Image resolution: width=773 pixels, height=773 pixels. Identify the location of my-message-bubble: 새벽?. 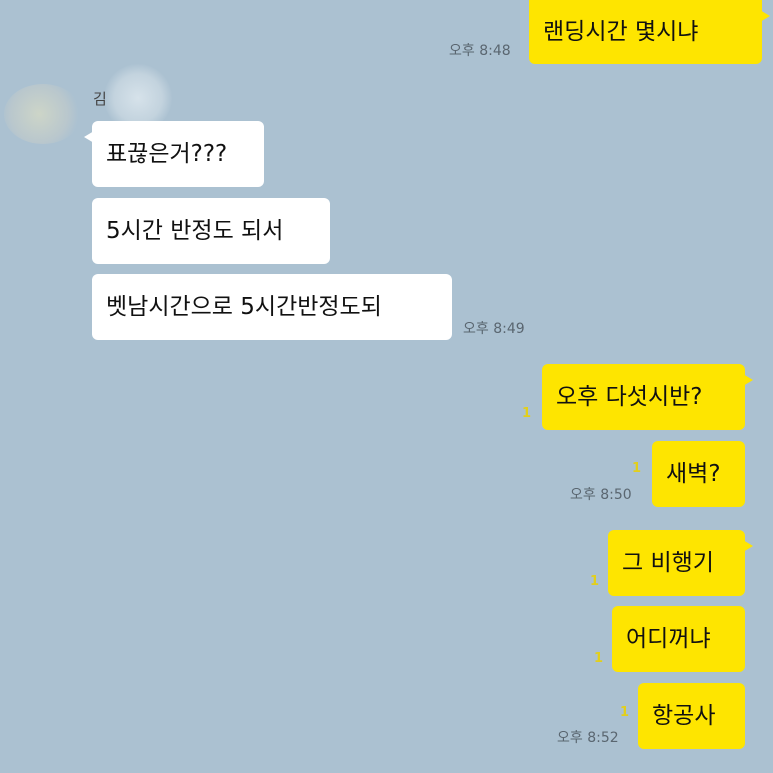
(698, 474).